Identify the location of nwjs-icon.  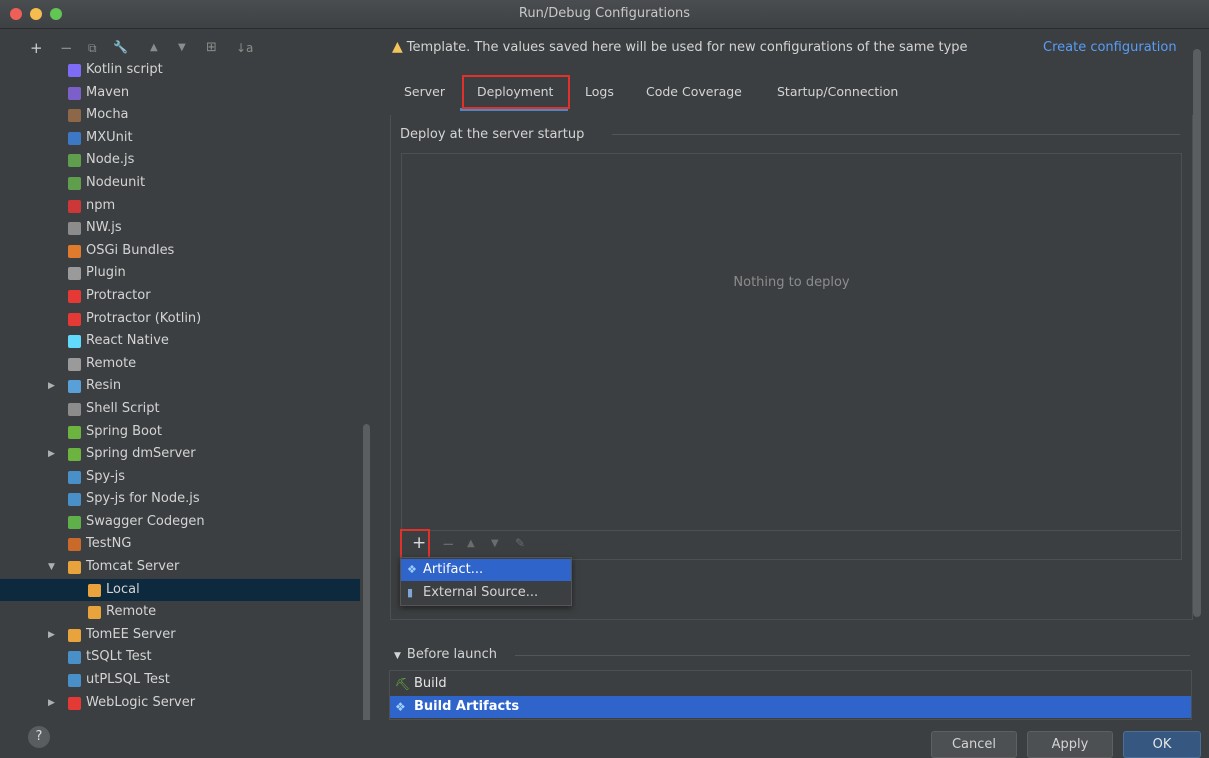
(74, 229).